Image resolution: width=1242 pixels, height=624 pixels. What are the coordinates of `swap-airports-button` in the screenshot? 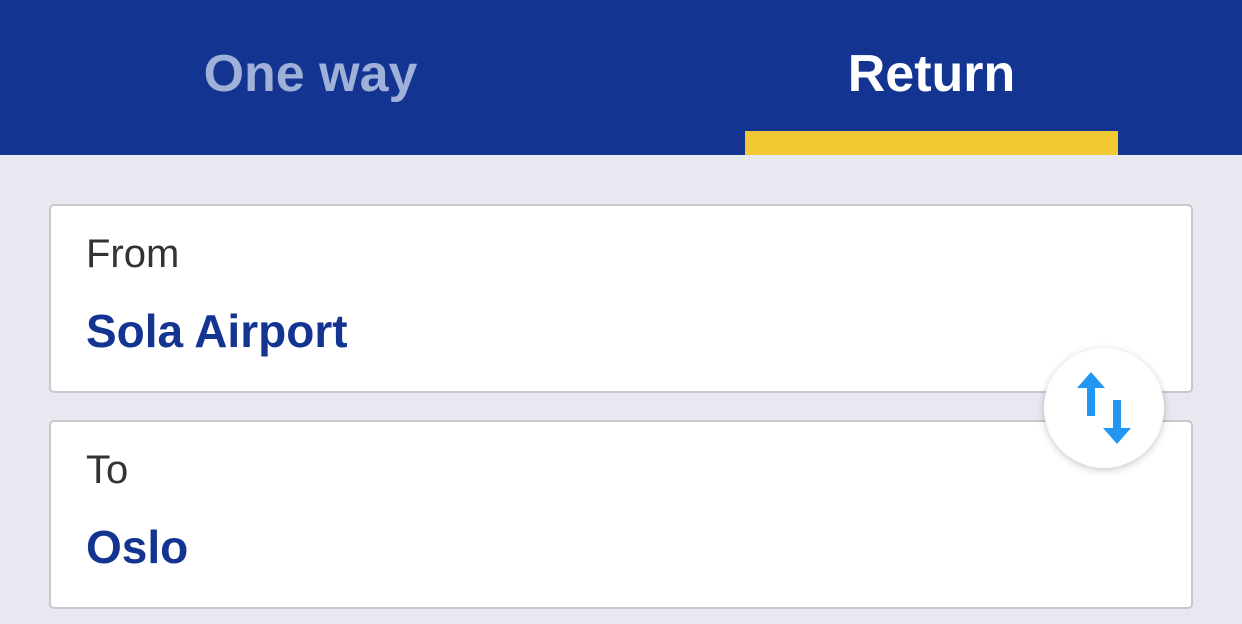 It's located at (1104, 408).